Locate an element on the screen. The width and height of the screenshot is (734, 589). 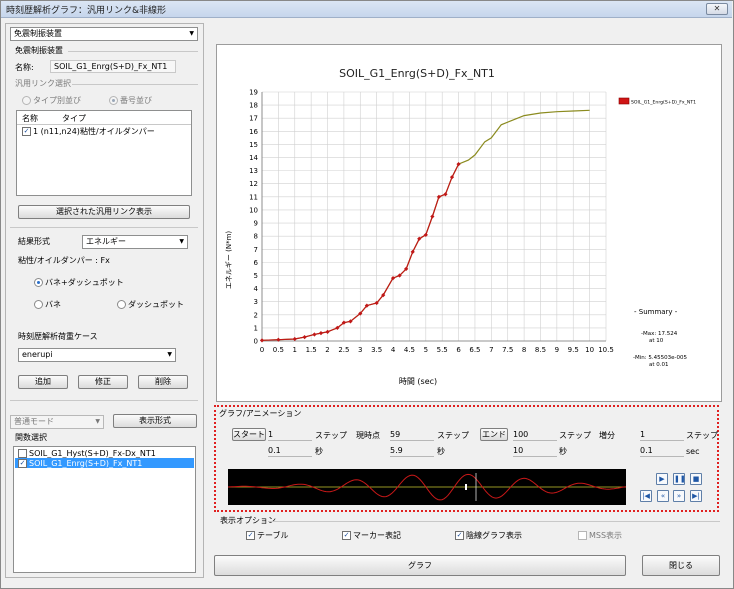
end-time-field: 10 is located at coordinates (535, 451).